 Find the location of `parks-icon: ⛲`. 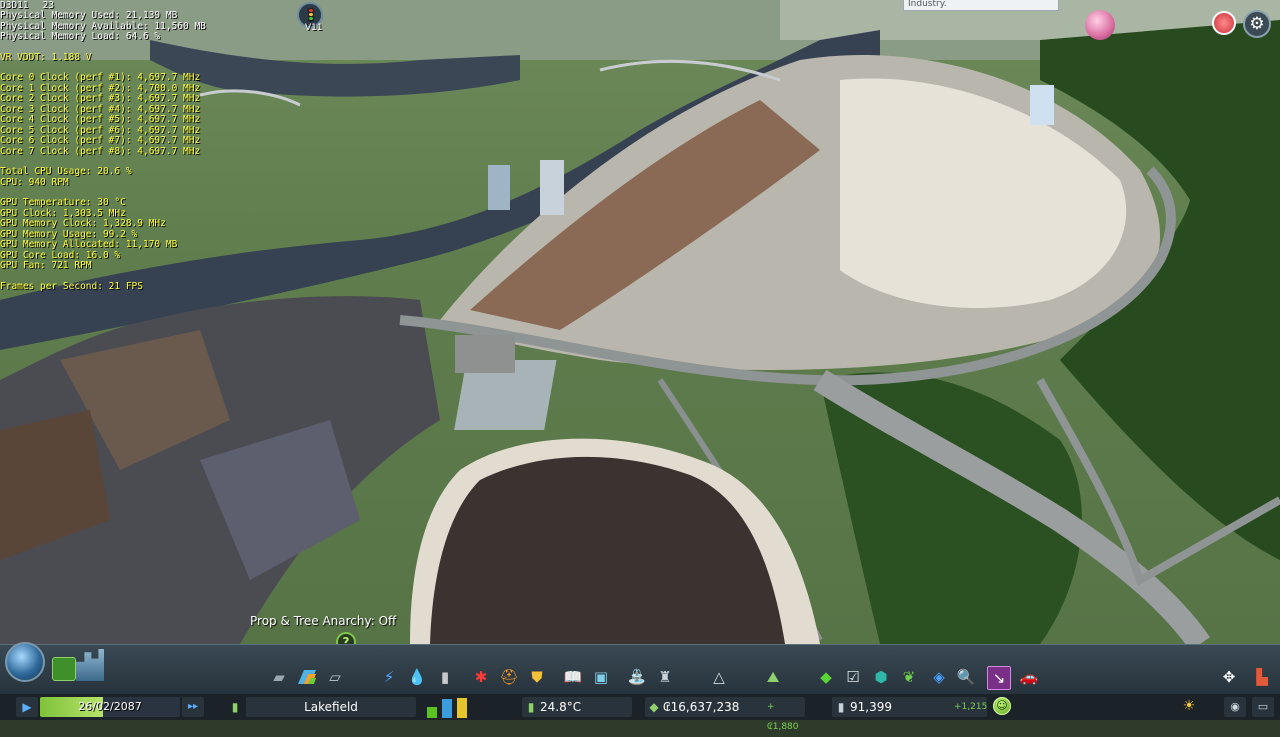

parks-icon: ⛲ is located at coordinates (637, 677).